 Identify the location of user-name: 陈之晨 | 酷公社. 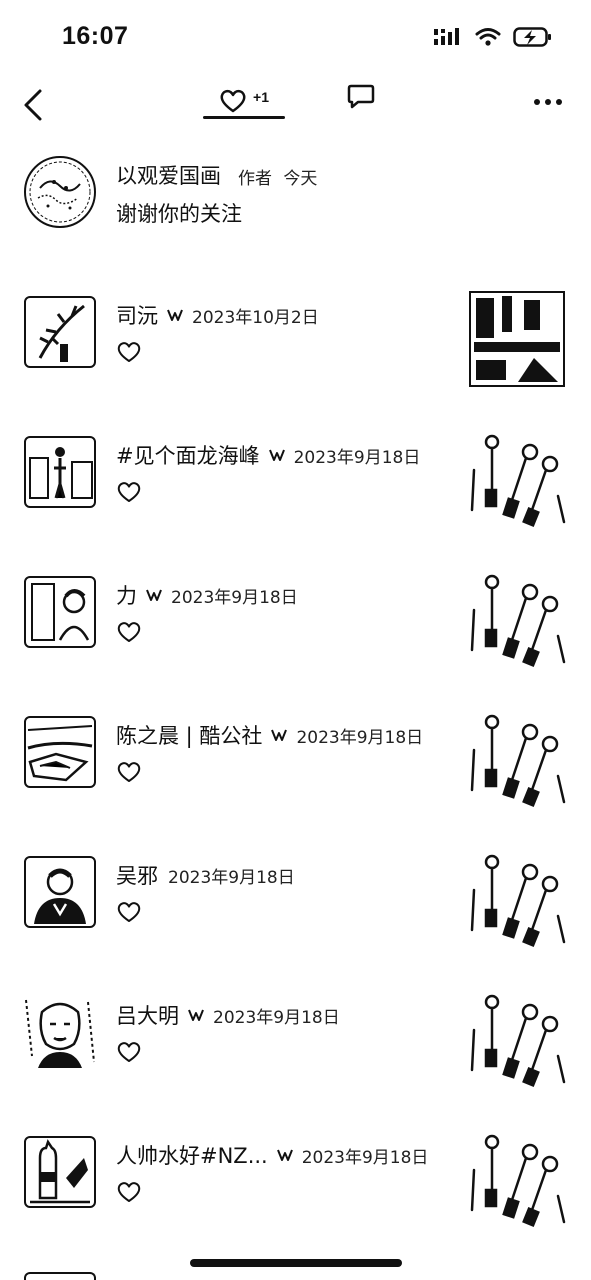
(189, 735).